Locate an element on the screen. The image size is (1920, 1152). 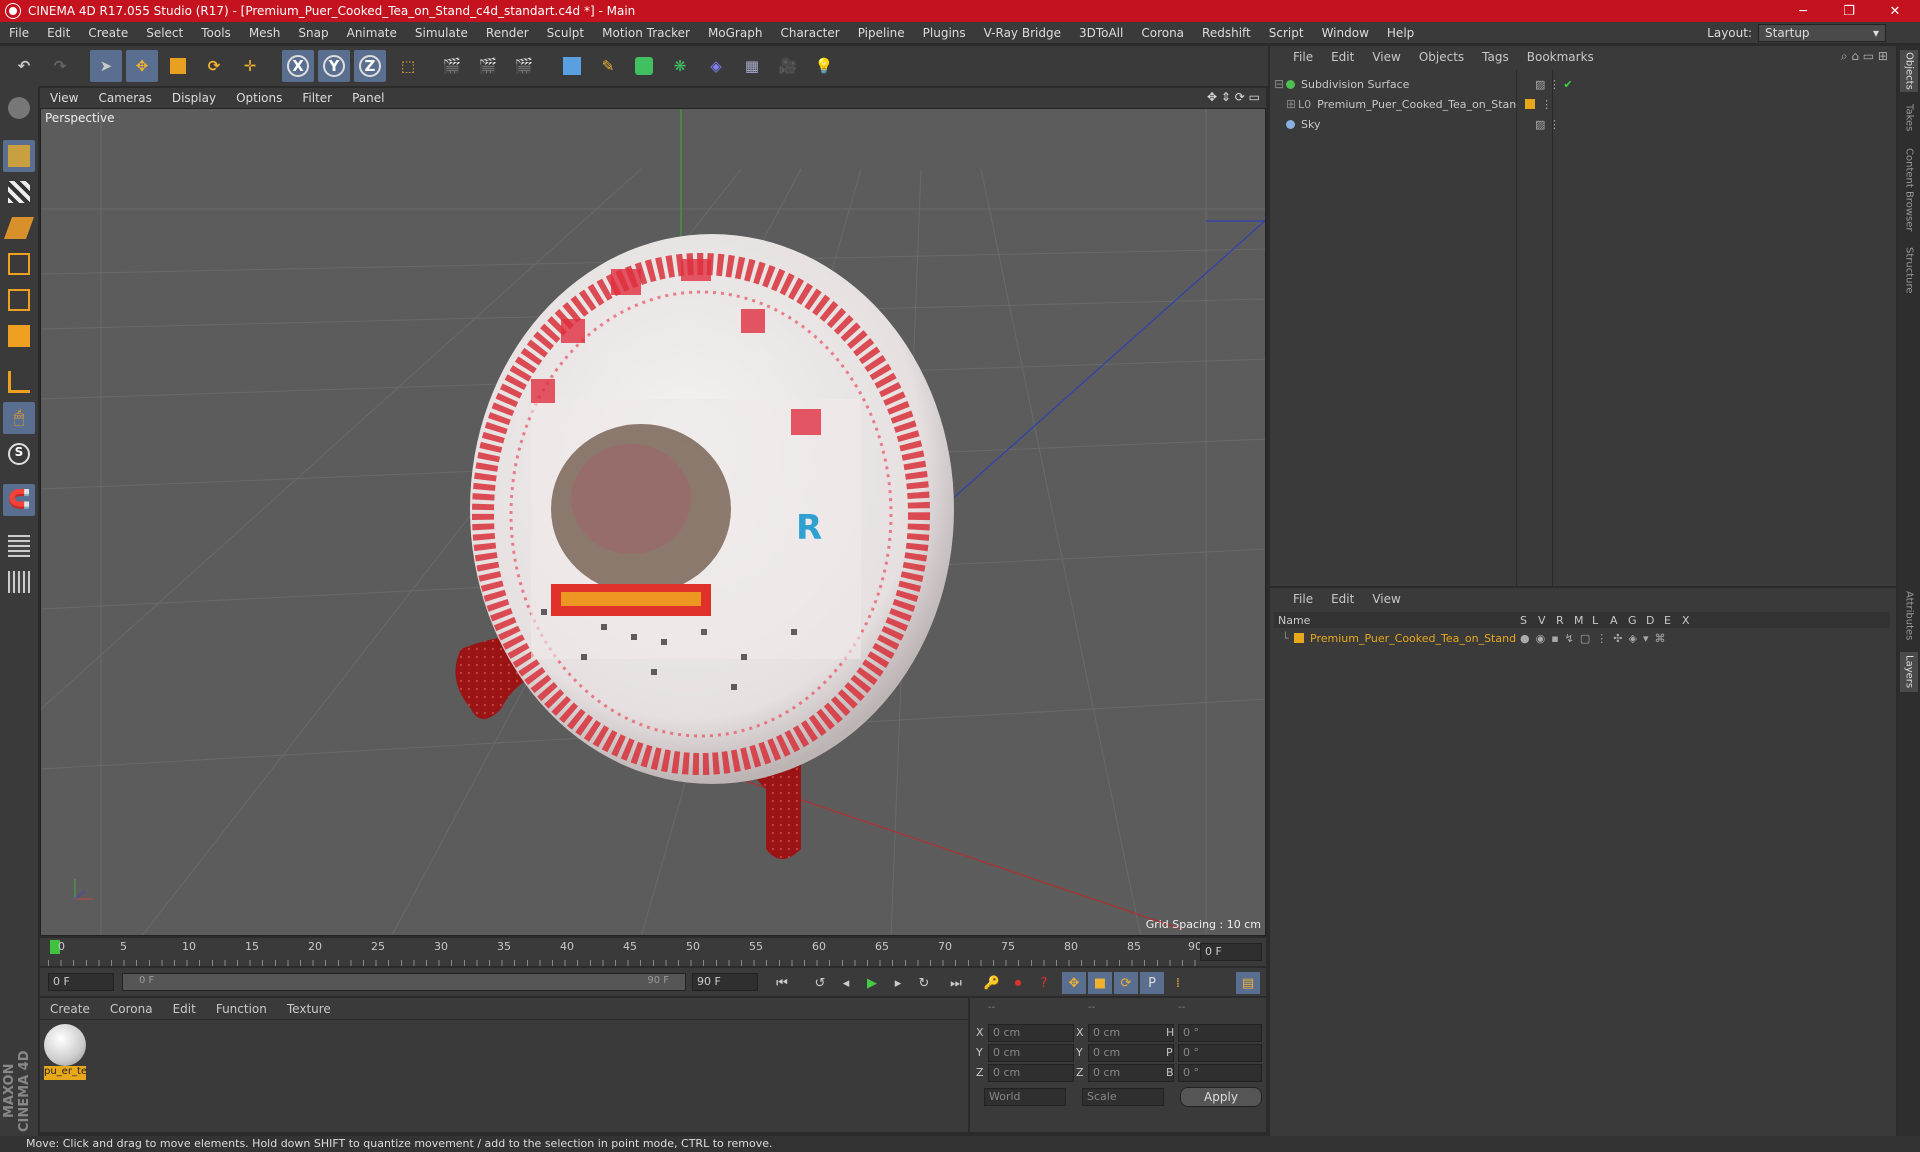
object-flags: ▨ ⋮ ✔ is located at coordinates (1554, 84).